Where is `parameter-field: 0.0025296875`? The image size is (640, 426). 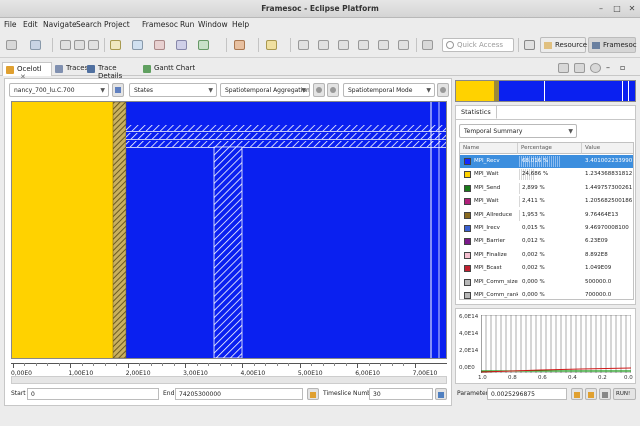 parameter-field: 0.0025296875 is located at coordinates (527, 394).